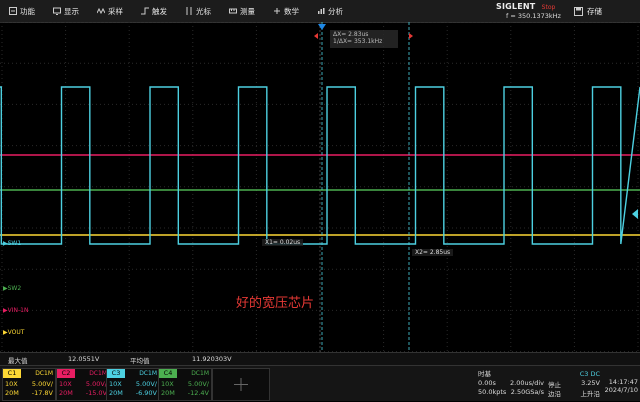 This screenshot has height=402, width=640. I want to click on channel-marker-vin: ▶VIN-1N, so click(15, 310).